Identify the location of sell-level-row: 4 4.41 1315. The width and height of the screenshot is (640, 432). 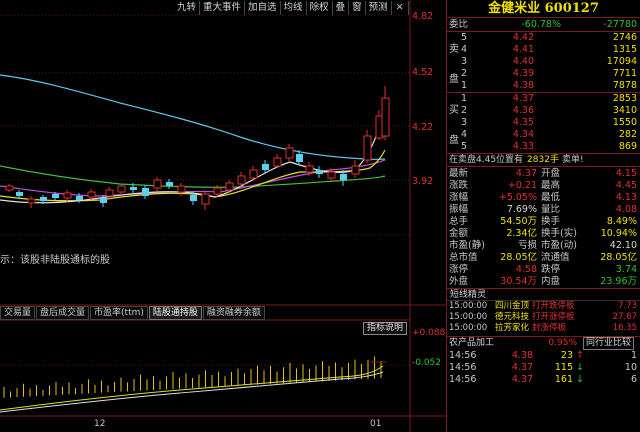
(550, 50).